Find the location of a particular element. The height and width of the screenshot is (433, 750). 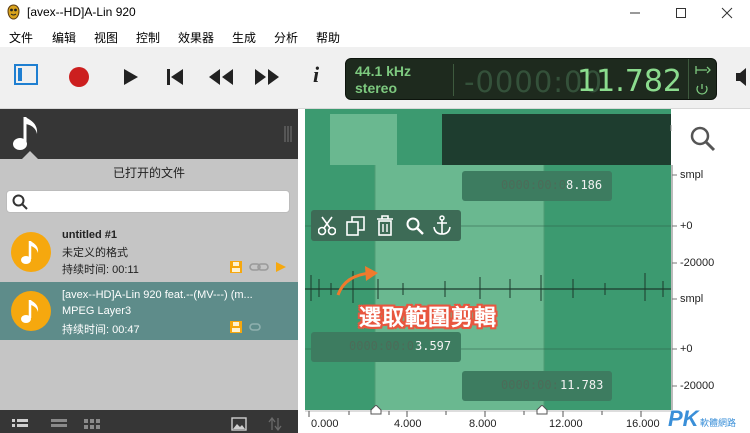

loop-icon is located at coordinates (702, 89).